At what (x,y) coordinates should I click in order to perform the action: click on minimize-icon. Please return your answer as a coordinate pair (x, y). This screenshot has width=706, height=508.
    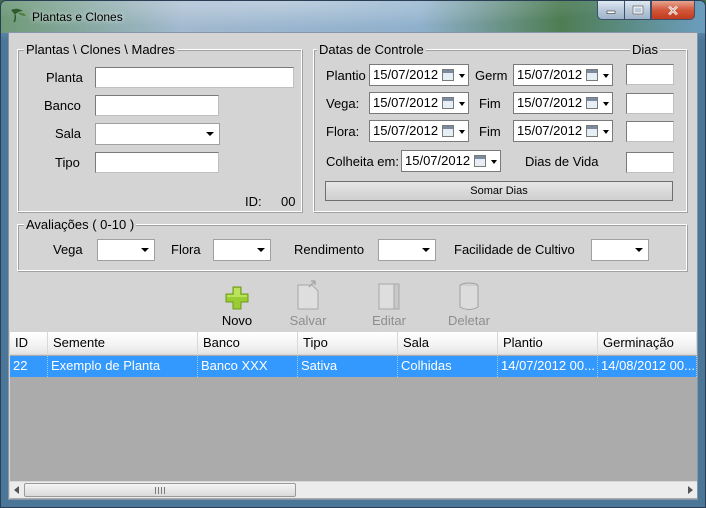
    Looking at the image, I should click on (611, 12).